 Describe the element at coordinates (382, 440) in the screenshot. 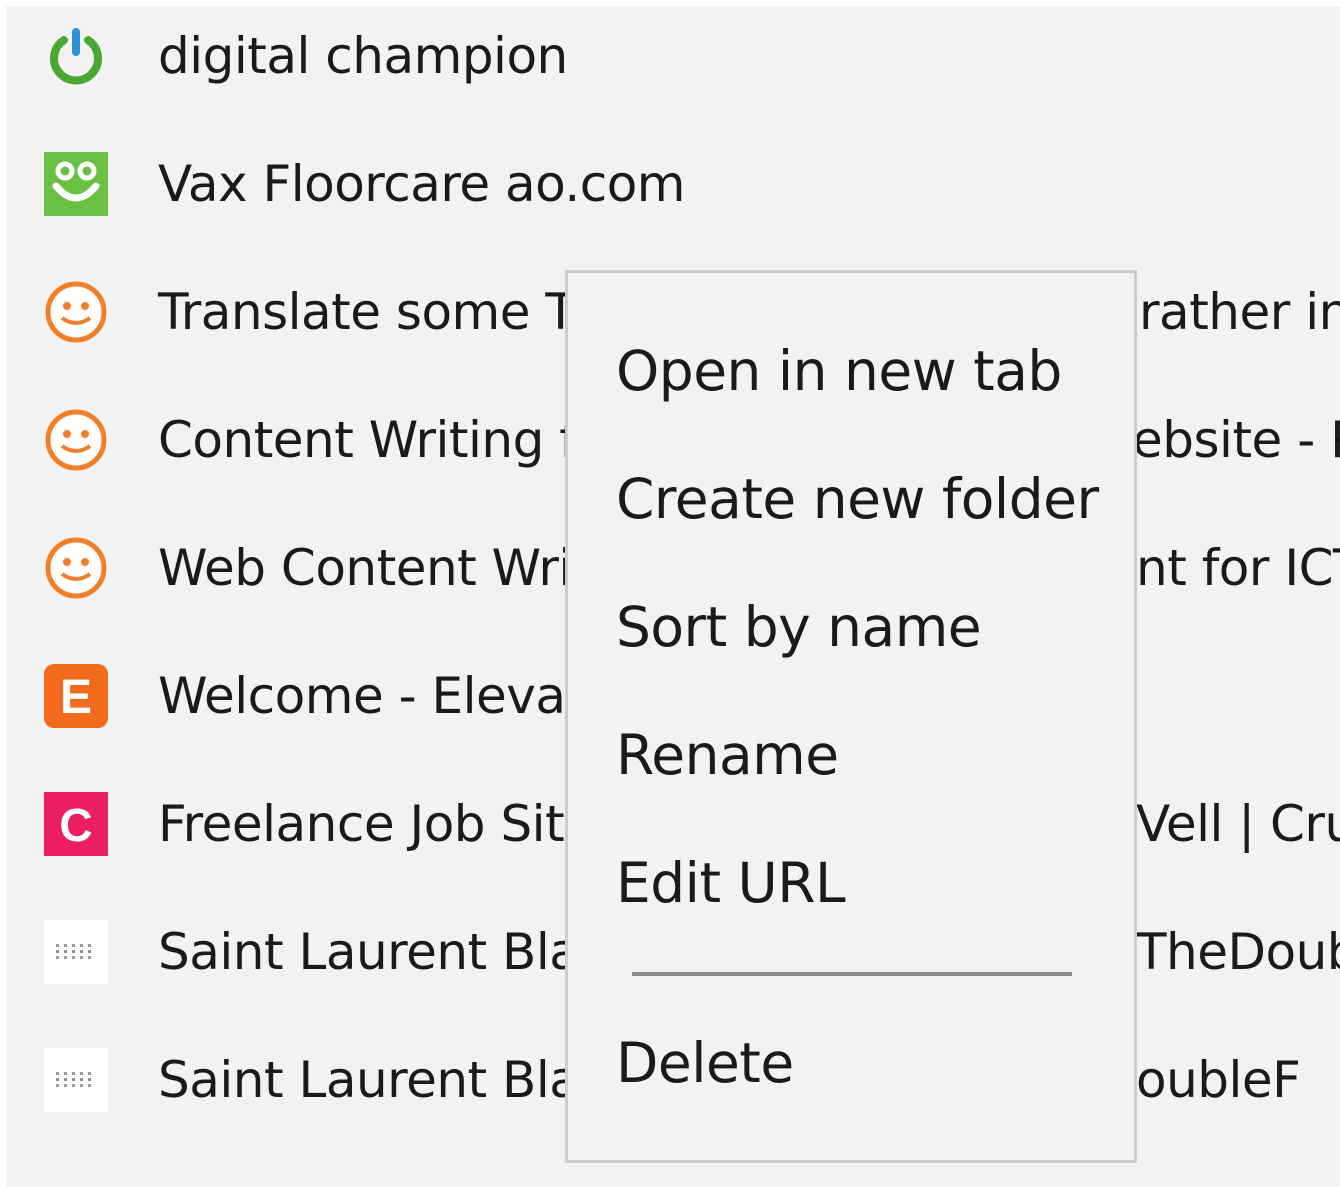

I see `bookmark-label: Content Writing fo` at that location.